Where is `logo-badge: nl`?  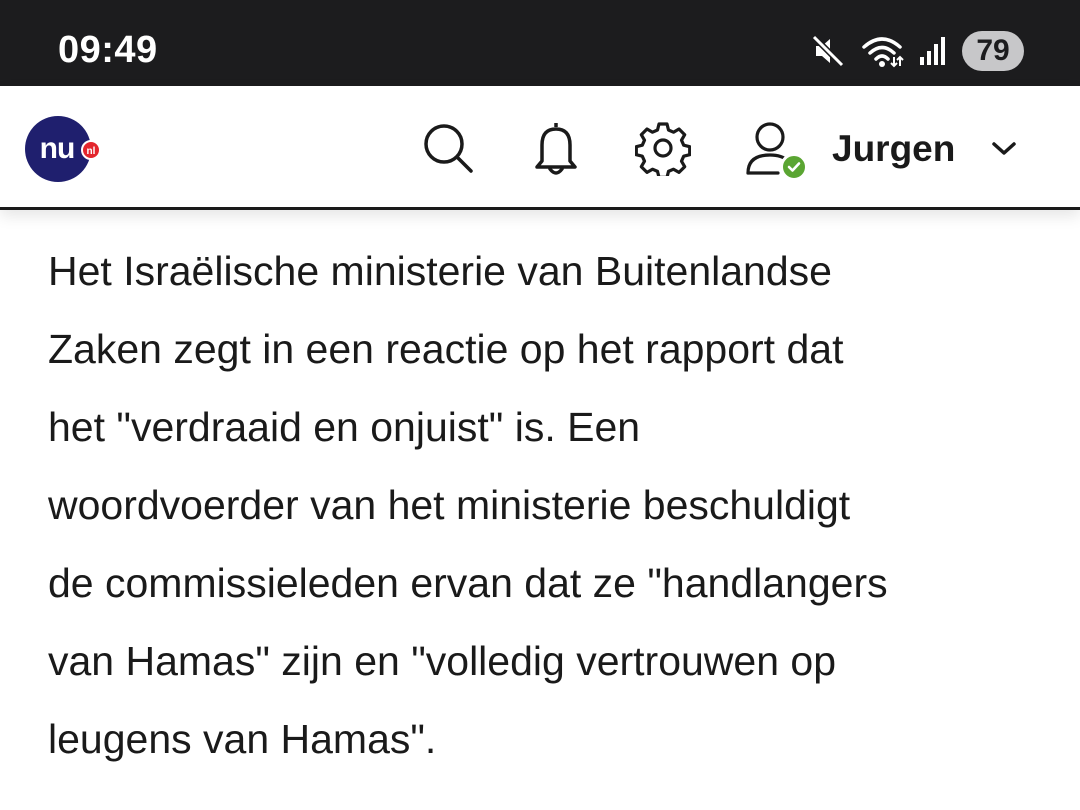 logo-badge: nl is located at coordinates (91, 150).